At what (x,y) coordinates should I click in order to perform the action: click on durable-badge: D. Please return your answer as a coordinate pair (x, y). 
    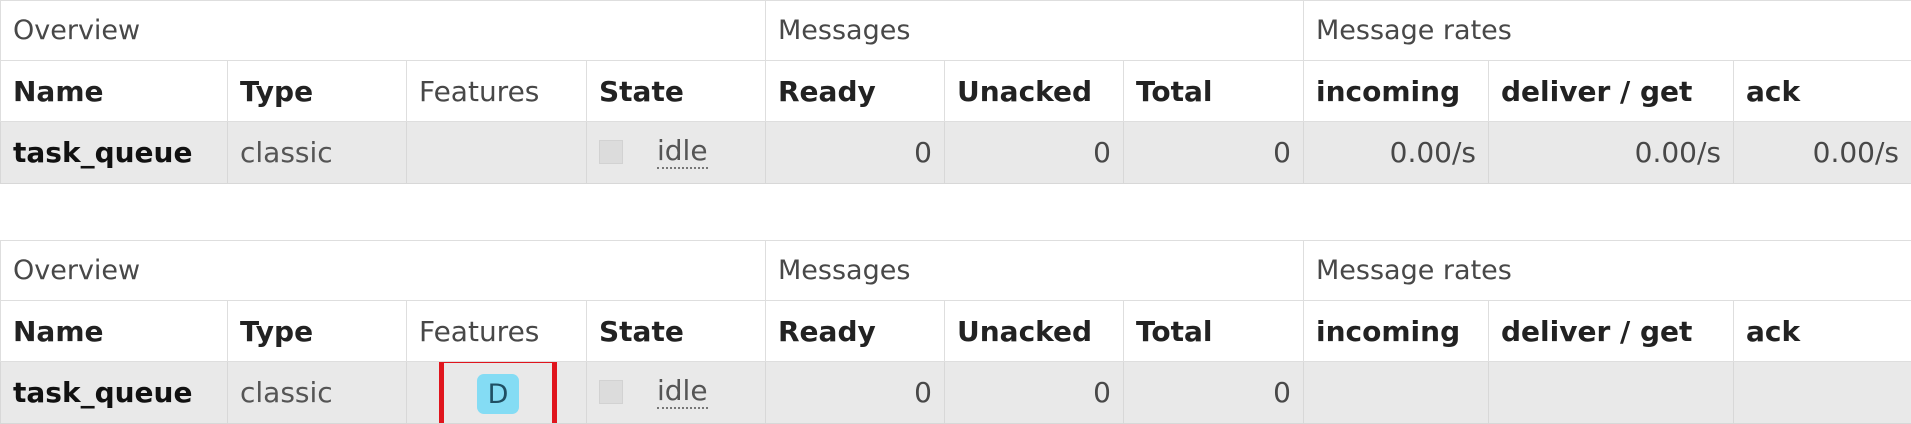
    Looking at the image, I should click on (498, 394).